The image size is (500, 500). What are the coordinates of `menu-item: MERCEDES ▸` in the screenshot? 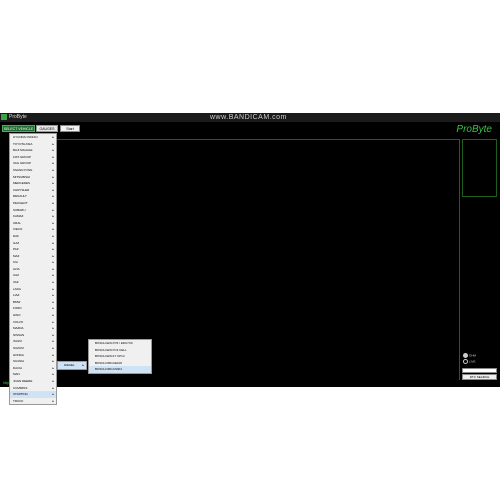 It's located at (33, 183).